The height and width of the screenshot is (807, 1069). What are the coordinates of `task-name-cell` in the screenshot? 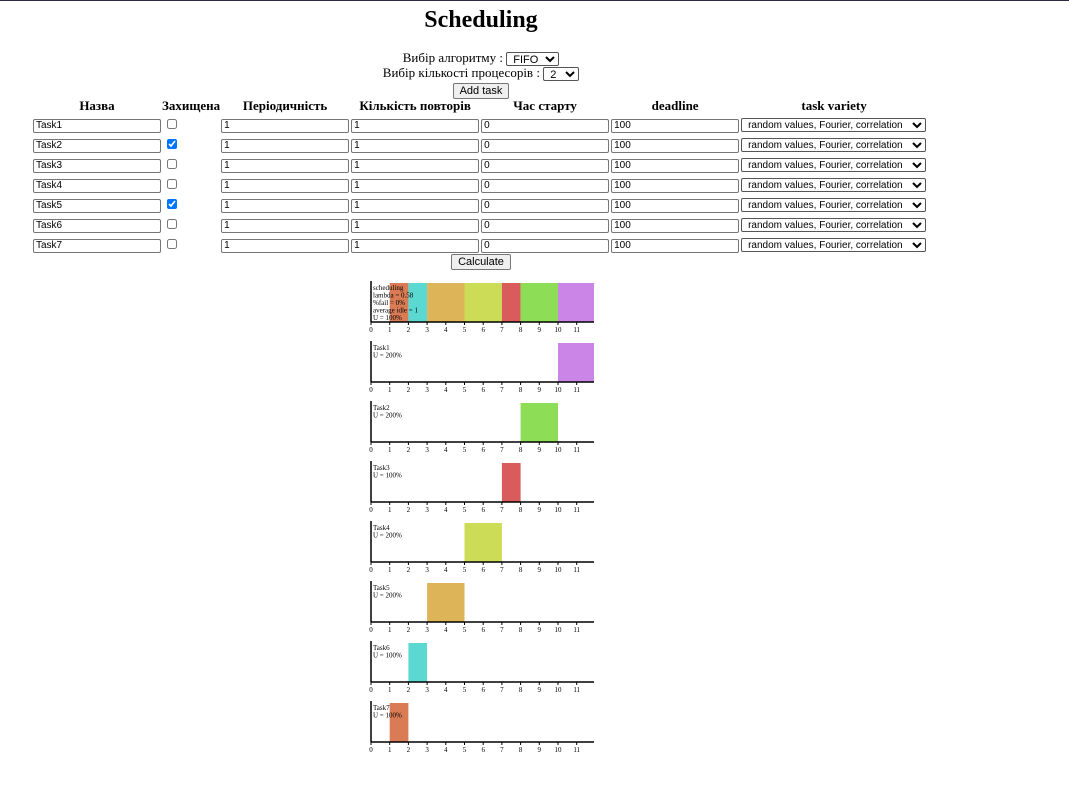 It's located at (97, 224).